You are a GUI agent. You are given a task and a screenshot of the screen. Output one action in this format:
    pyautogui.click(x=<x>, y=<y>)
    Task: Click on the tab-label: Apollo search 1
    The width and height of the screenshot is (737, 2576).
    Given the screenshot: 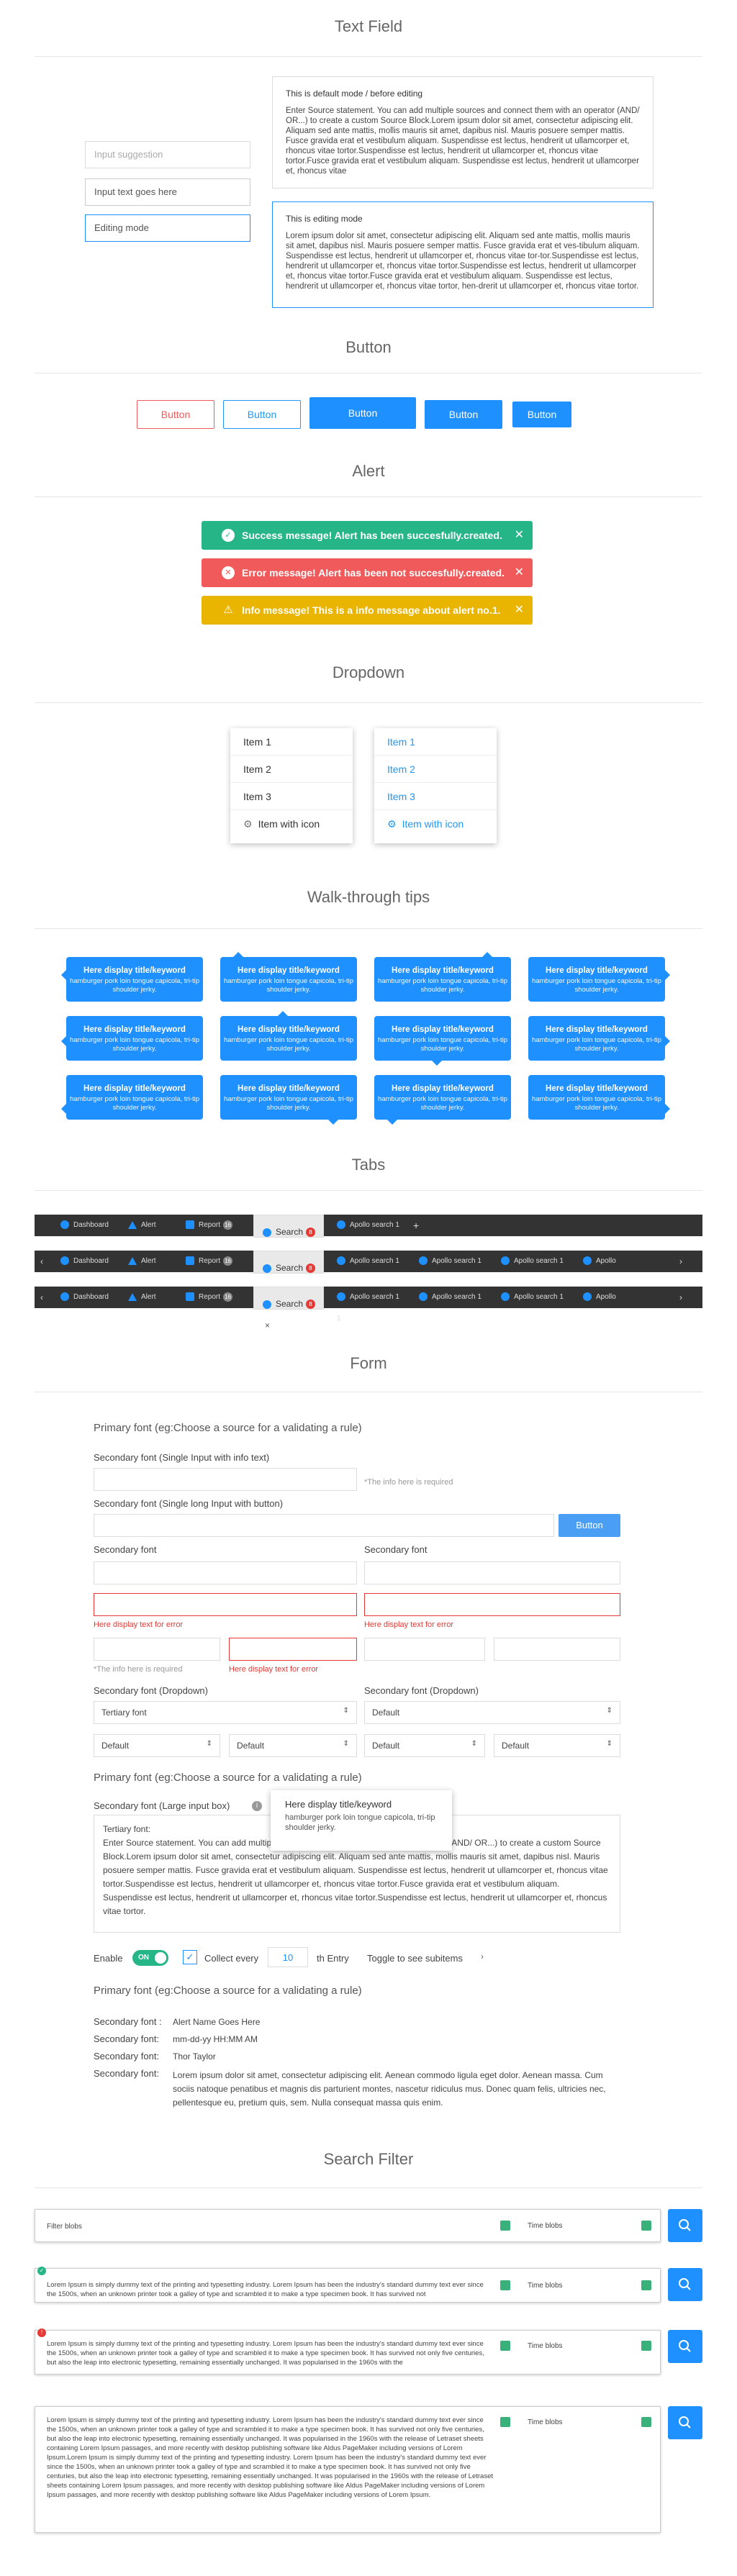 What is the action you would take?
    pyautogui.click(x=456, y=1297)
    